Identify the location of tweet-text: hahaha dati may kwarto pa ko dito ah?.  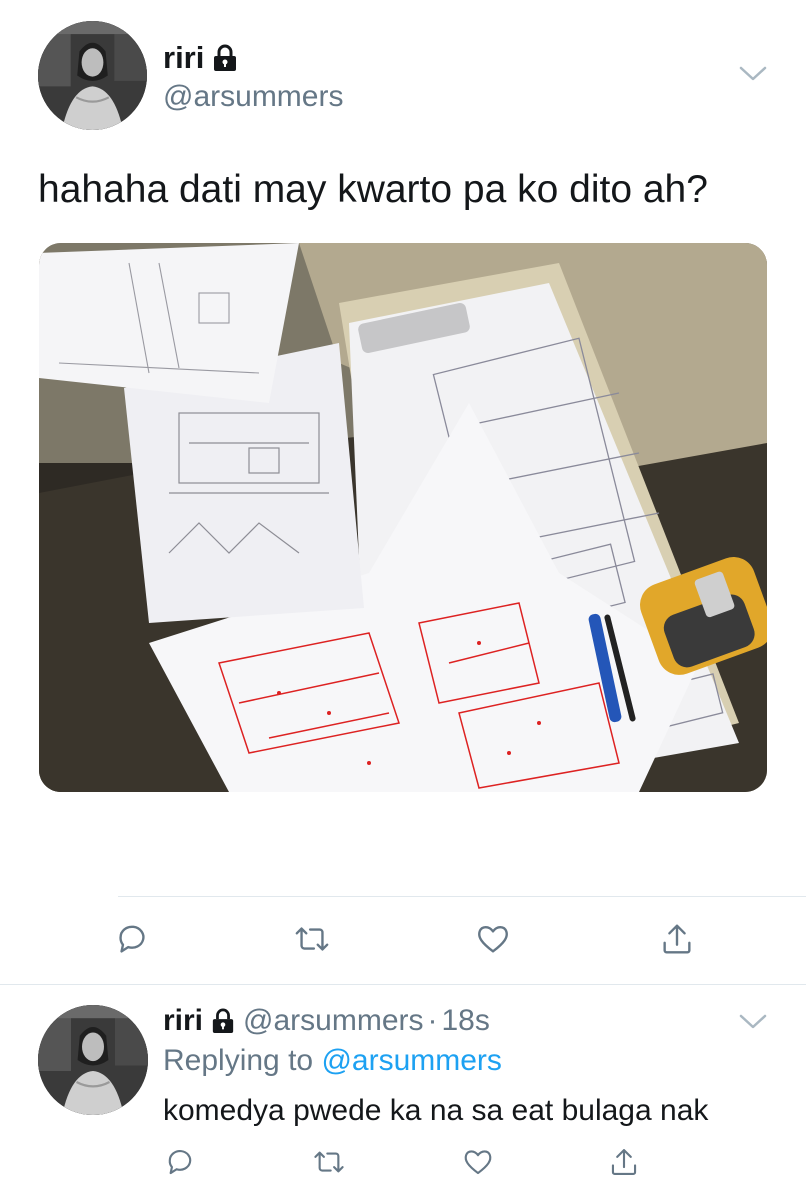
(373, 189).